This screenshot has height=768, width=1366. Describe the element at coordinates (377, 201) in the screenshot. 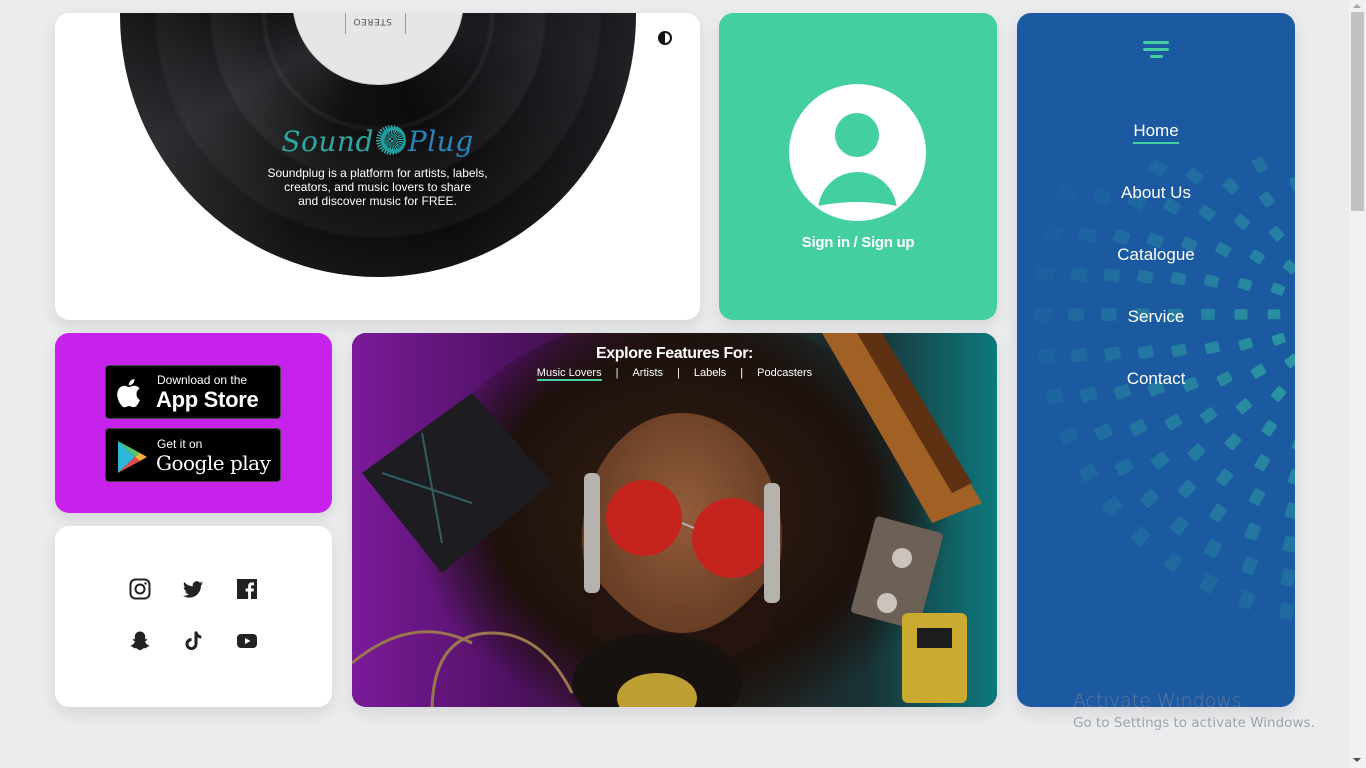

I see `tagline-line: and discover music for FREE.` at that location.